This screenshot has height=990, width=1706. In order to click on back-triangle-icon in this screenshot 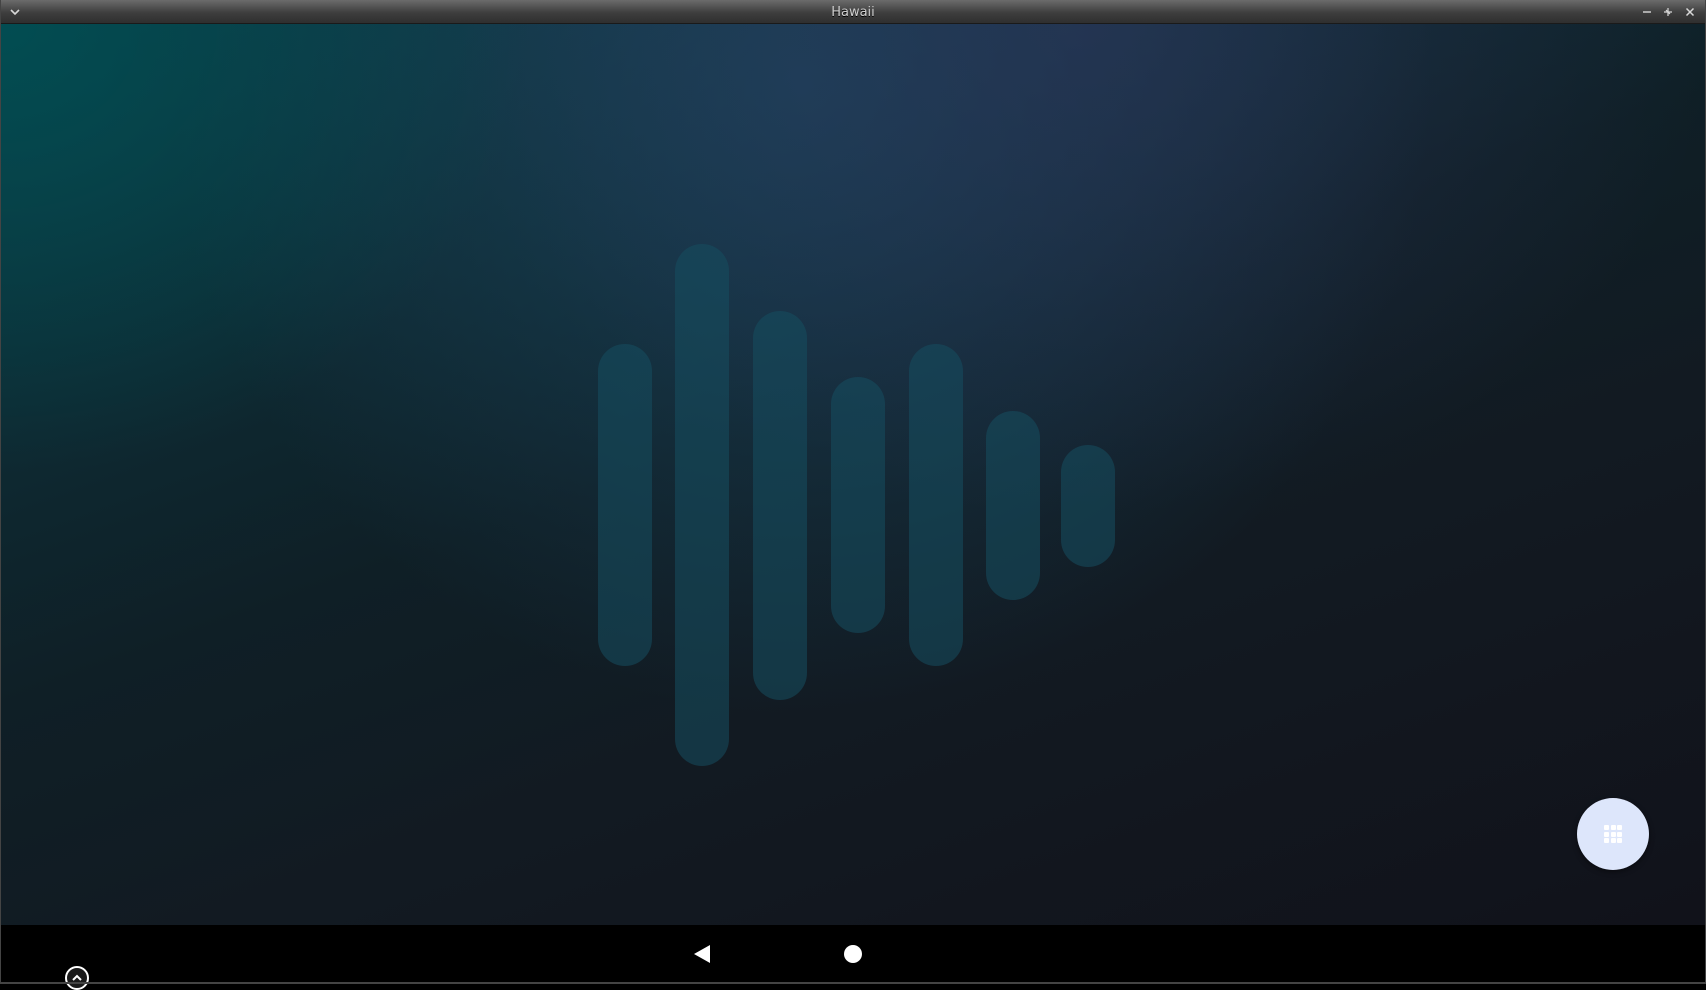, I will do `click(702, 954)`.